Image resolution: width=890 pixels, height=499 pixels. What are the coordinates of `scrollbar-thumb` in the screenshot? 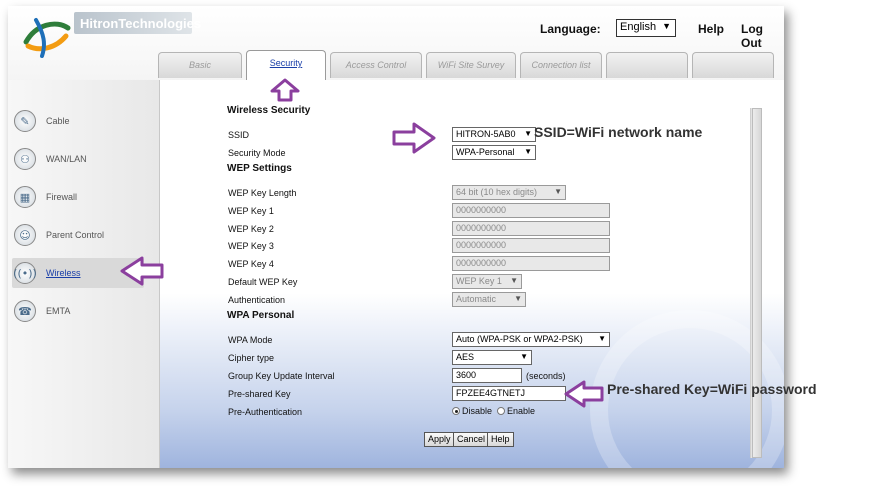 It's located at (757, 283).